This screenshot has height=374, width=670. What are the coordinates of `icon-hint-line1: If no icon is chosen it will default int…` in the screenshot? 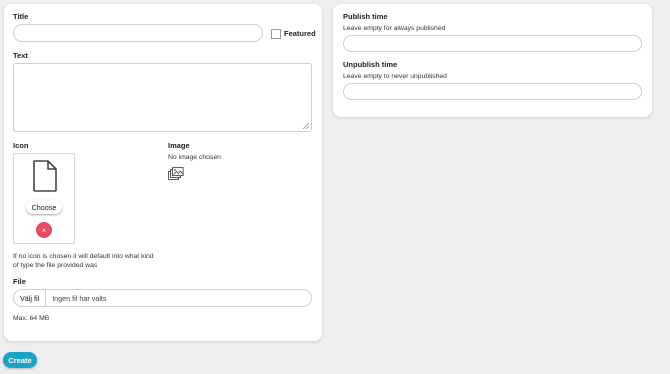 It's located at (83, 256).